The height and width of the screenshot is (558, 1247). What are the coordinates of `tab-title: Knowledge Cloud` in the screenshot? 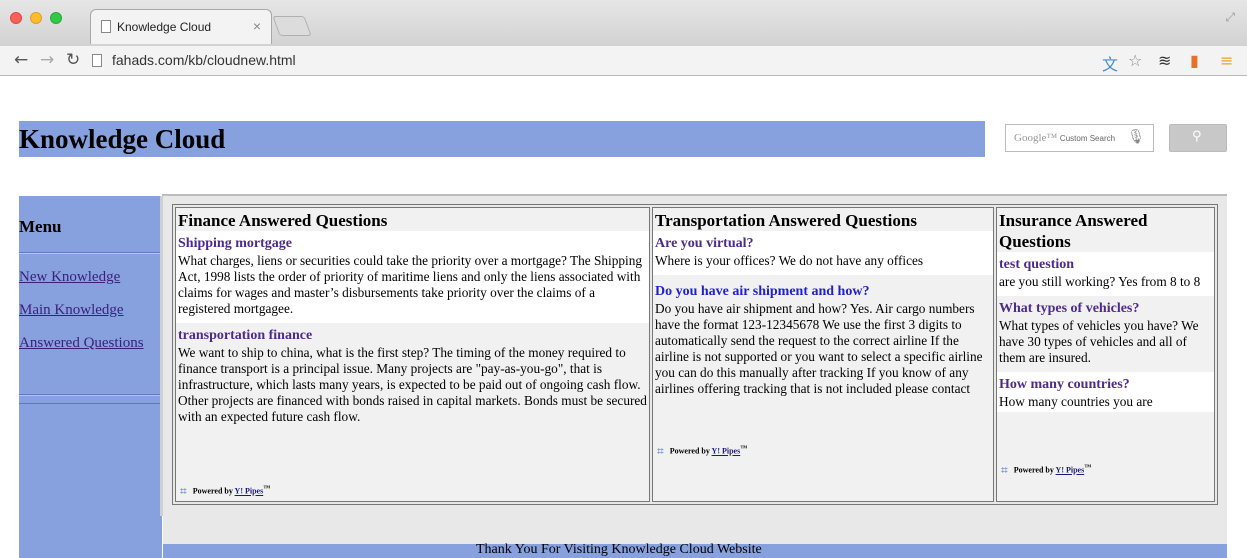 It's located at (164, 27).